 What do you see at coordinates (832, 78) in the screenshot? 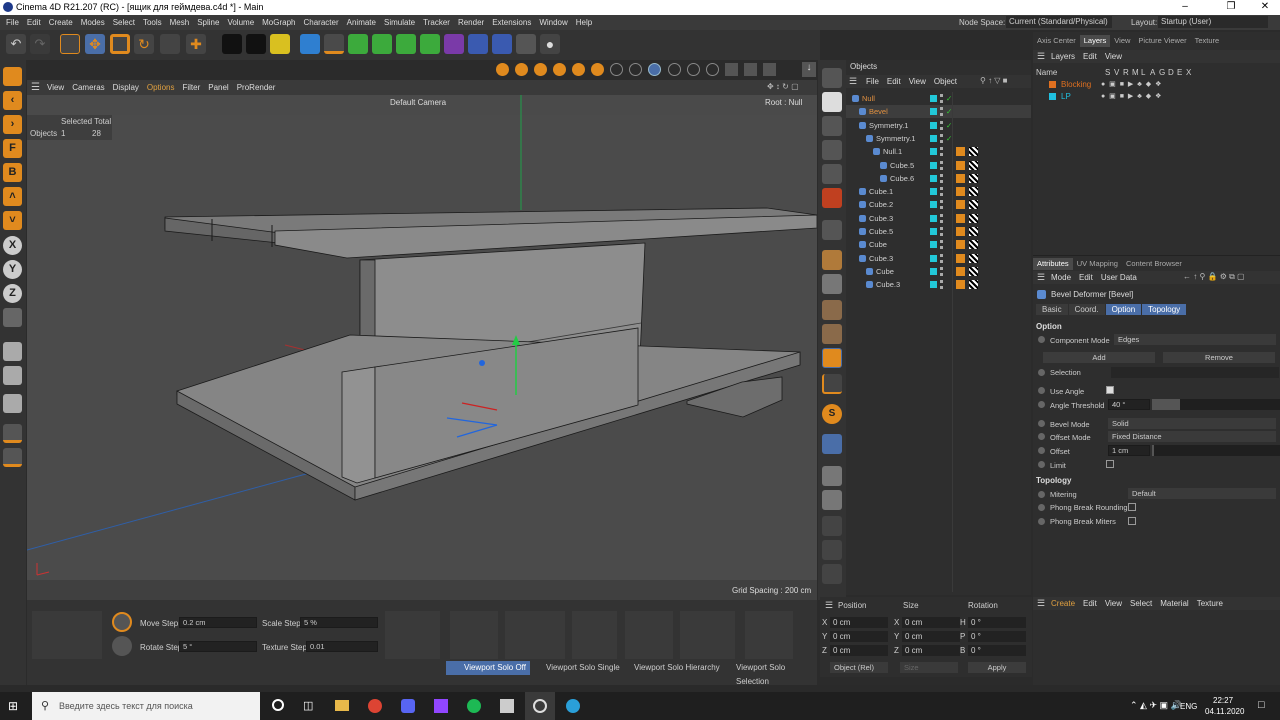
I see `render-tags-icon` at bounding box center [832, 78].